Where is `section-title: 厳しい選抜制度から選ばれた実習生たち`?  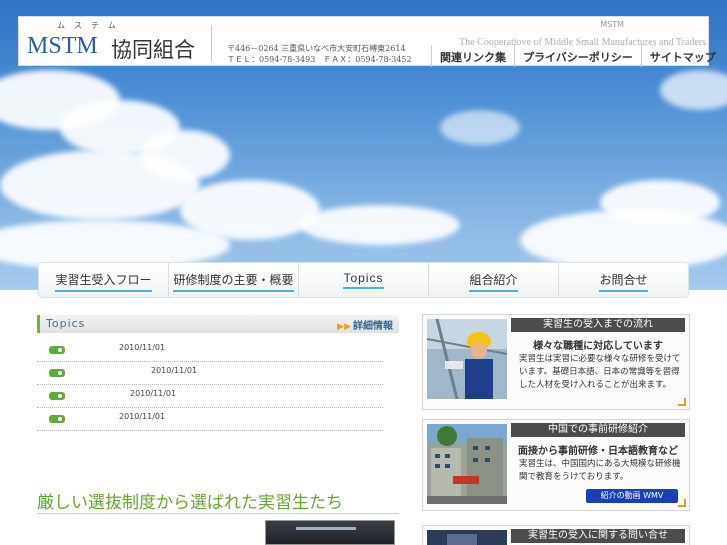
section-title: 厳しい選抜制度から選ばれた実習生たち is located at coordinates (190, 503).